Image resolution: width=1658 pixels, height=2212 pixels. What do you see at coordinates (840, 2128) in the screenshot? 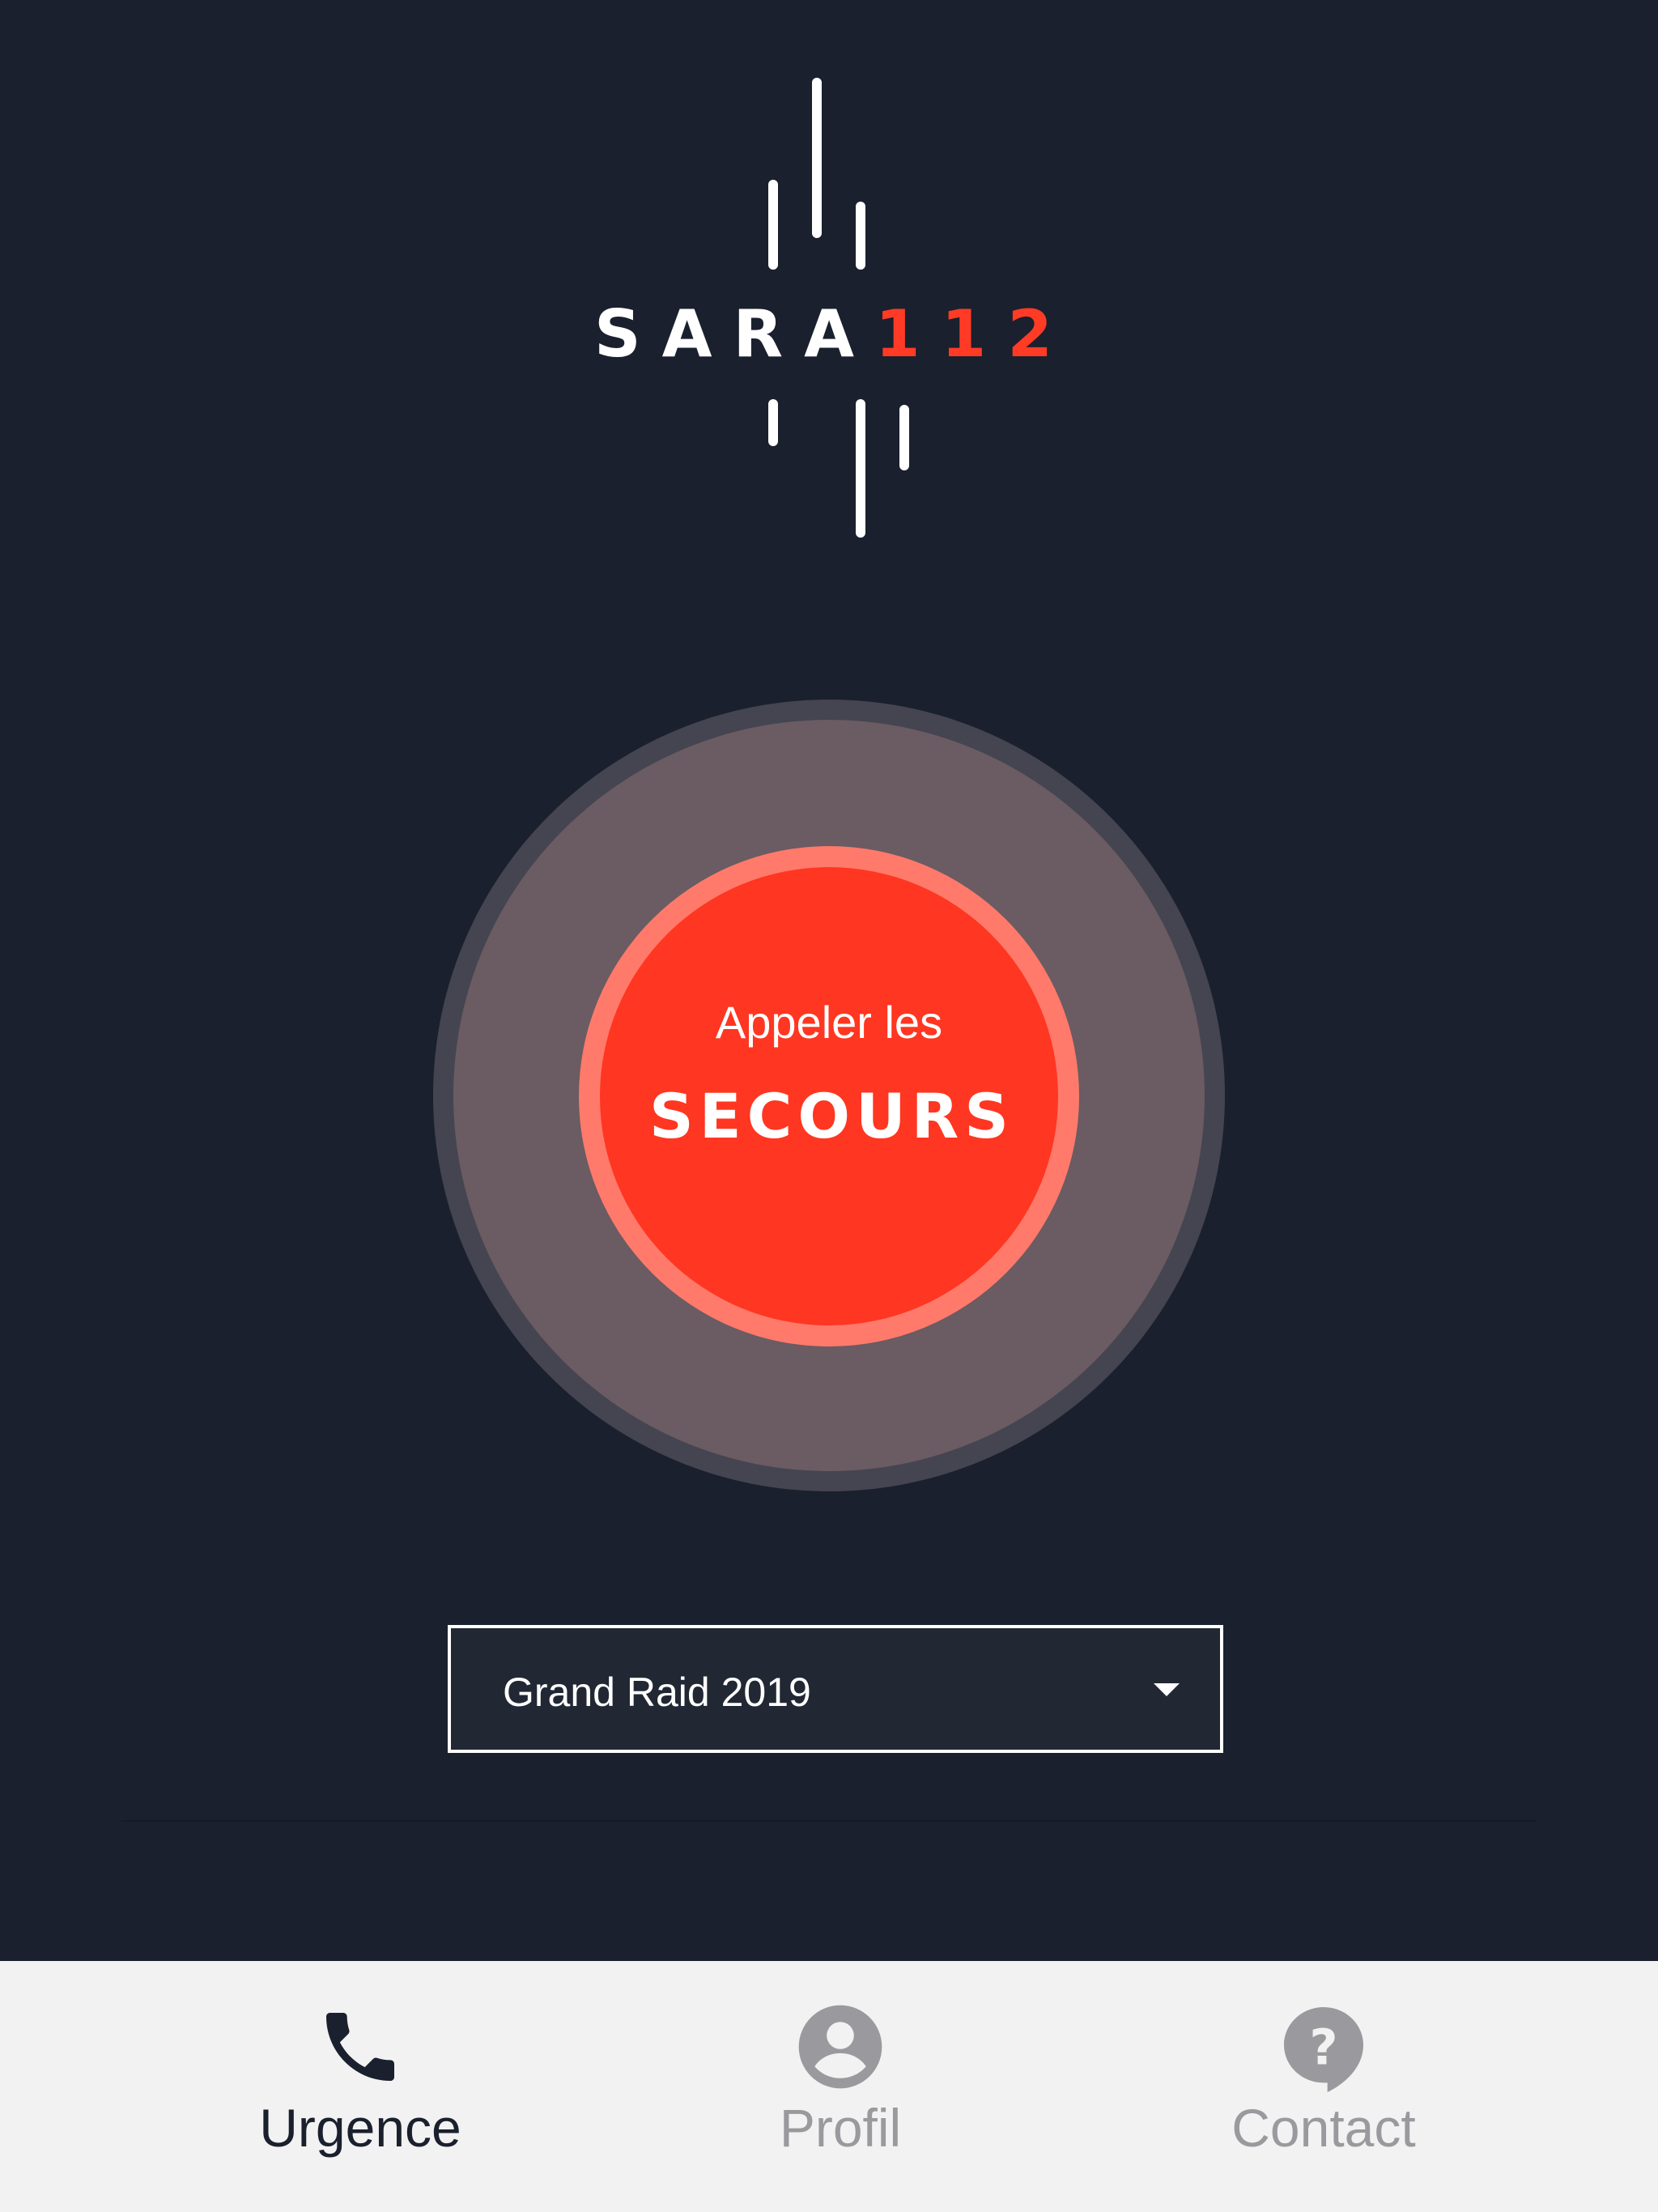
I see `tab-profil-label: Profil` at bounding box center [840, 2128].